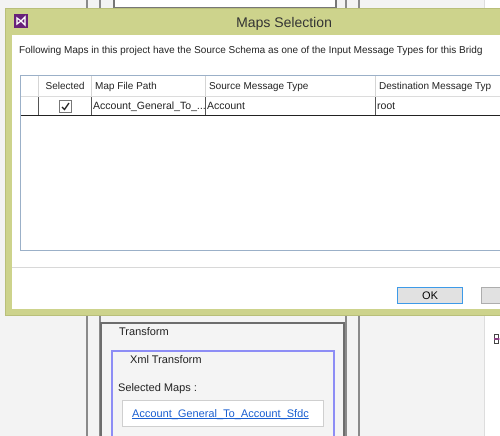 Image resolution: width=500 pixels, height=436 pixels. What do you see at coordinates (284, 22) in the screenshot?
I see `window-title: Maps Selection` at bounding box center [284, 22].